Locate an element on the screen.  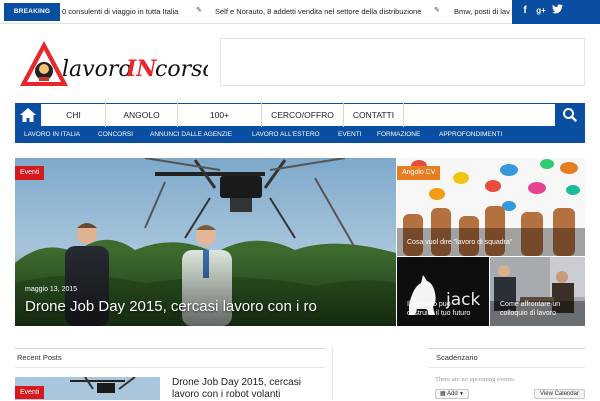
subnav-item-annunci-agenzie: ANNUNCI DALLE AGENZIE is located at coordinates (191, 135).